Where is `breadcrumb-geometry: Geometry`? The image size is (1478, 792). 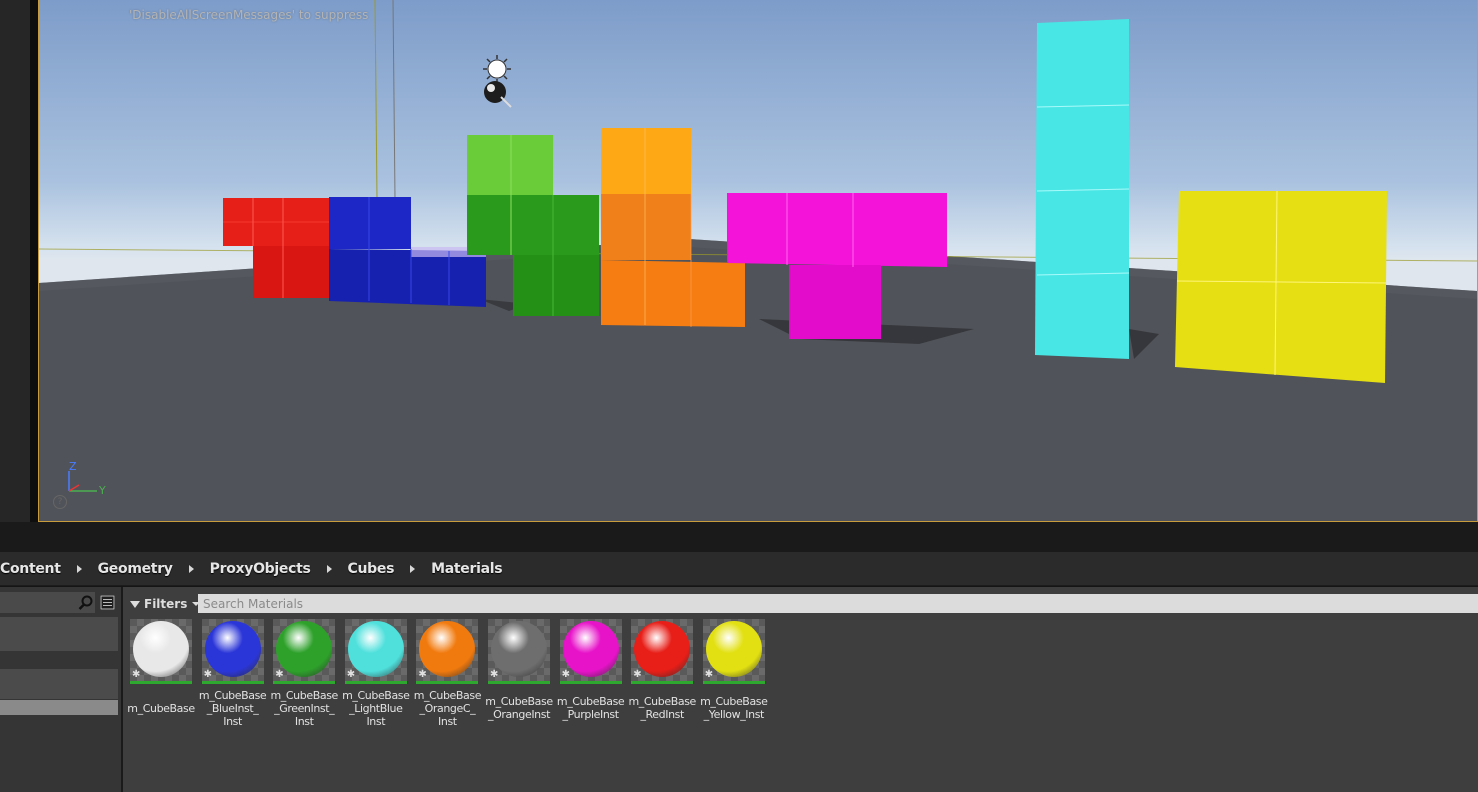 breadcrumb-geometry: Geometry is located at coordinates (135, 569).